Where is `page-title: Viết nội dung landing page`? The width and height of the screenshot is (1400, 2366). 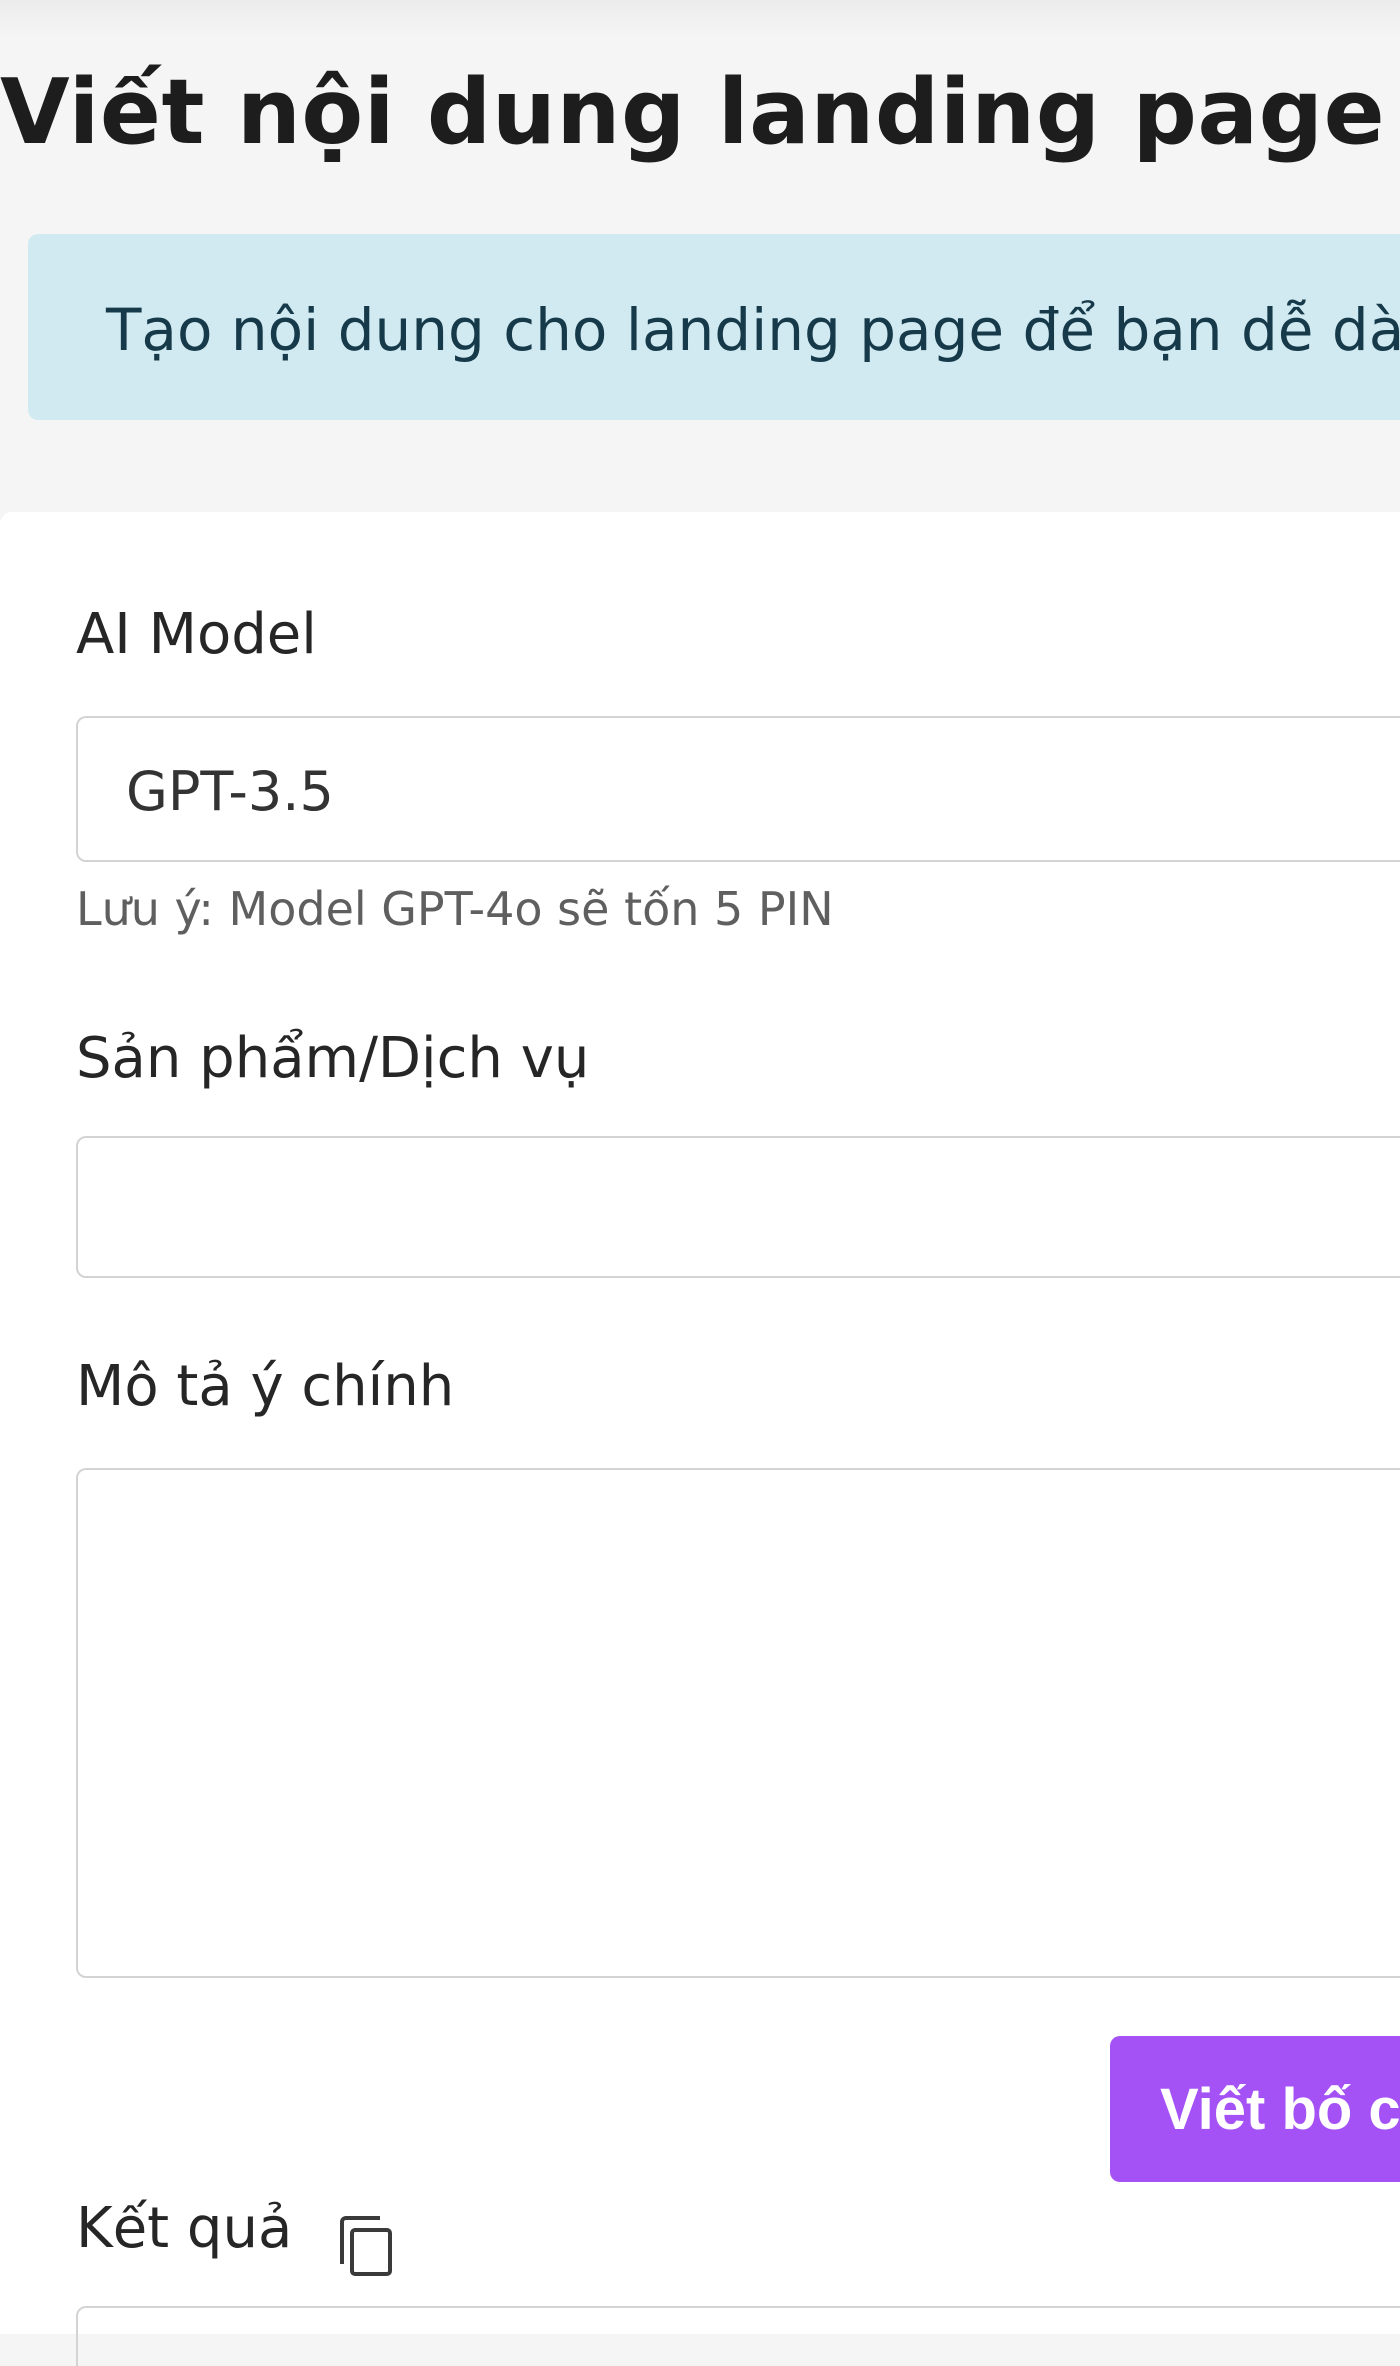 page-title: Viết nội dung landing page is located at coordinates (693, 112).